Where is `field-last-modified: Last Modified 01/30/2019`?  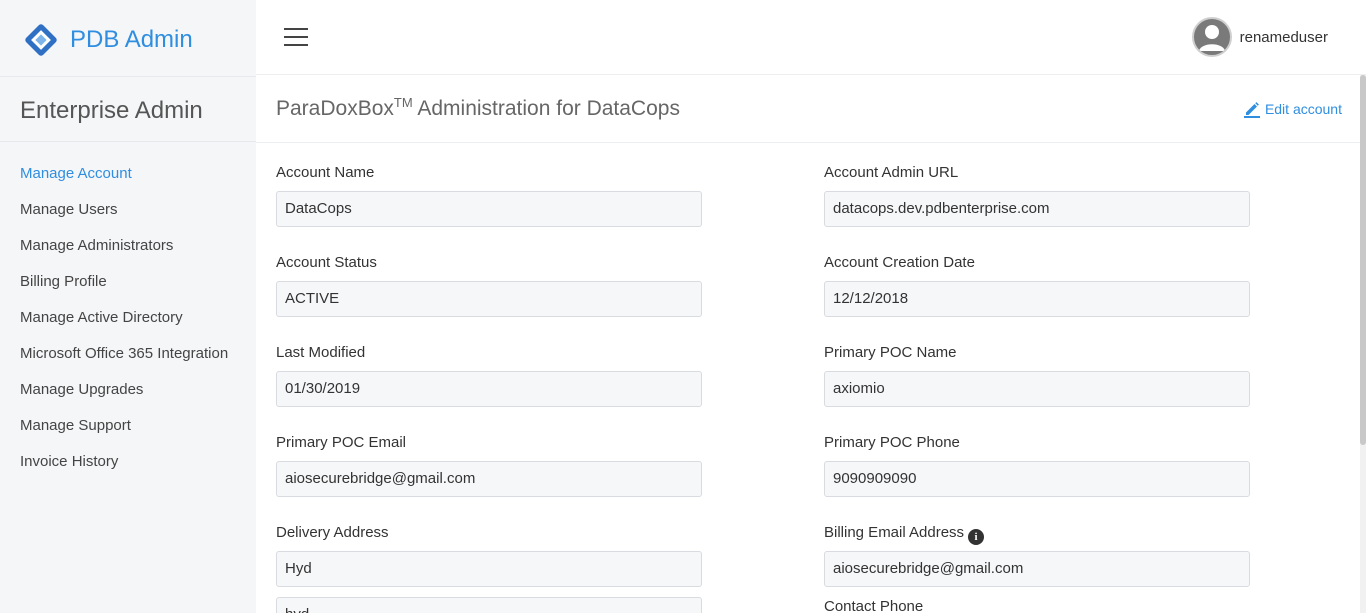
field-last-modified: Last Modified 01/30/2019 is located at coordinates (489, 375).